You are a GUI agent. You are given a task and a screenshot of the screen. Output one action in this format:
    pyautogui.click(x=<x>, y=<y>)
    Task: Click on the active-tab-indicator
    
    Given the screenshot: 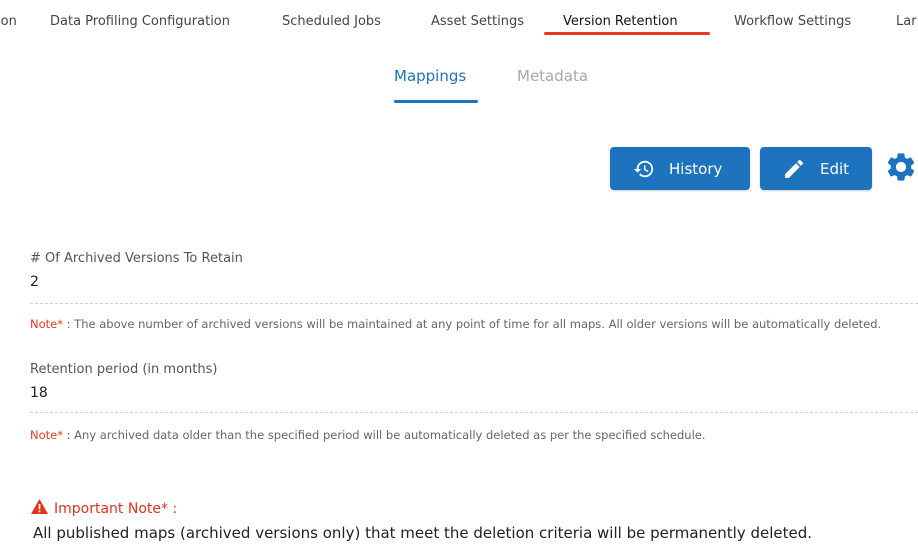 What is the action you would take?
    pyautogui.click(x=627, y=33)
    